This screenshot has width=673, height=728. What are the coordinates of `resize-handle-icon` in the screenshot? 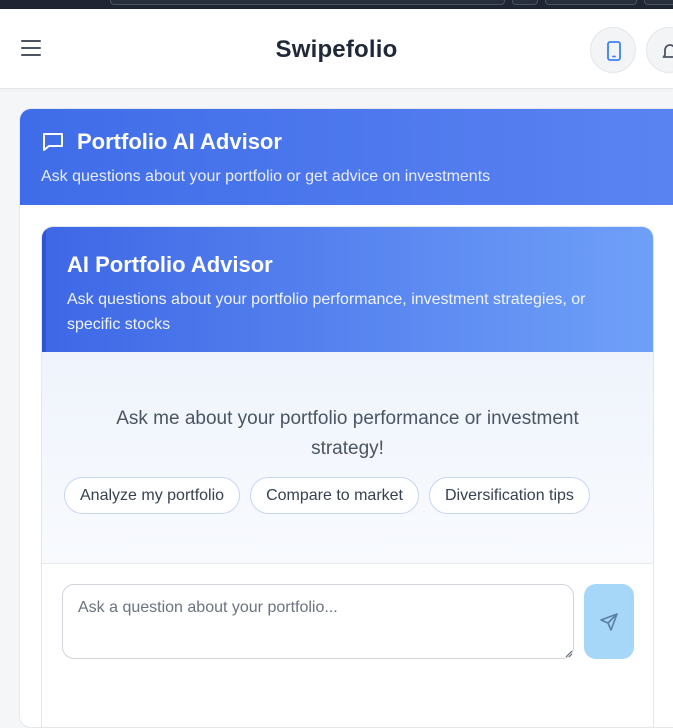 It's located at (569, 654).